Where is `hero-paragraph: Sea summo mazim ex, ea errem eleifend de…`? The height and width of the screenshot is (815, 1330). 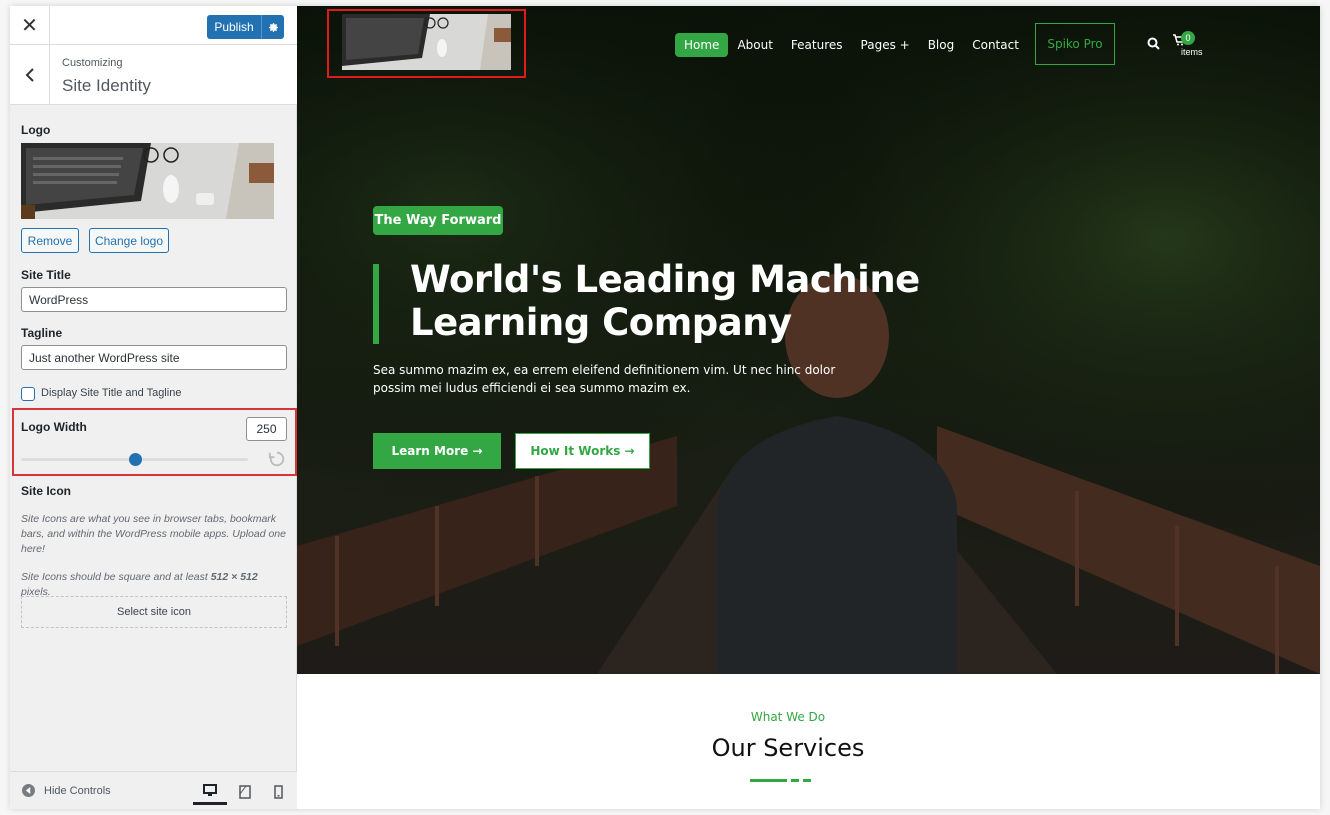 hero-paragraph: Sea summo mazim ex, ea errem eleifend de… is located at coordinates (604, 379).